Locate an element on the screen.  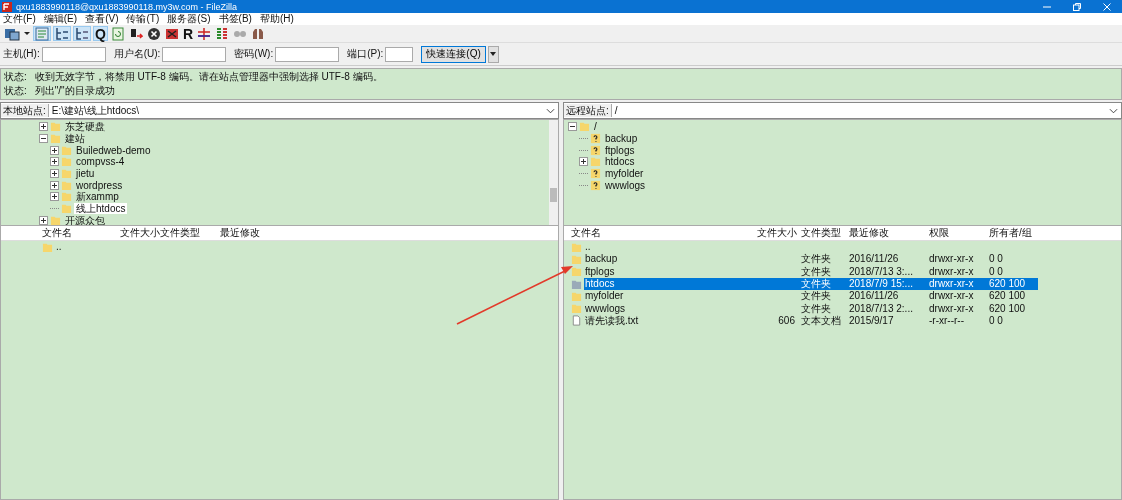
column-header: 文件大小 is located at coordinates (776, 233).